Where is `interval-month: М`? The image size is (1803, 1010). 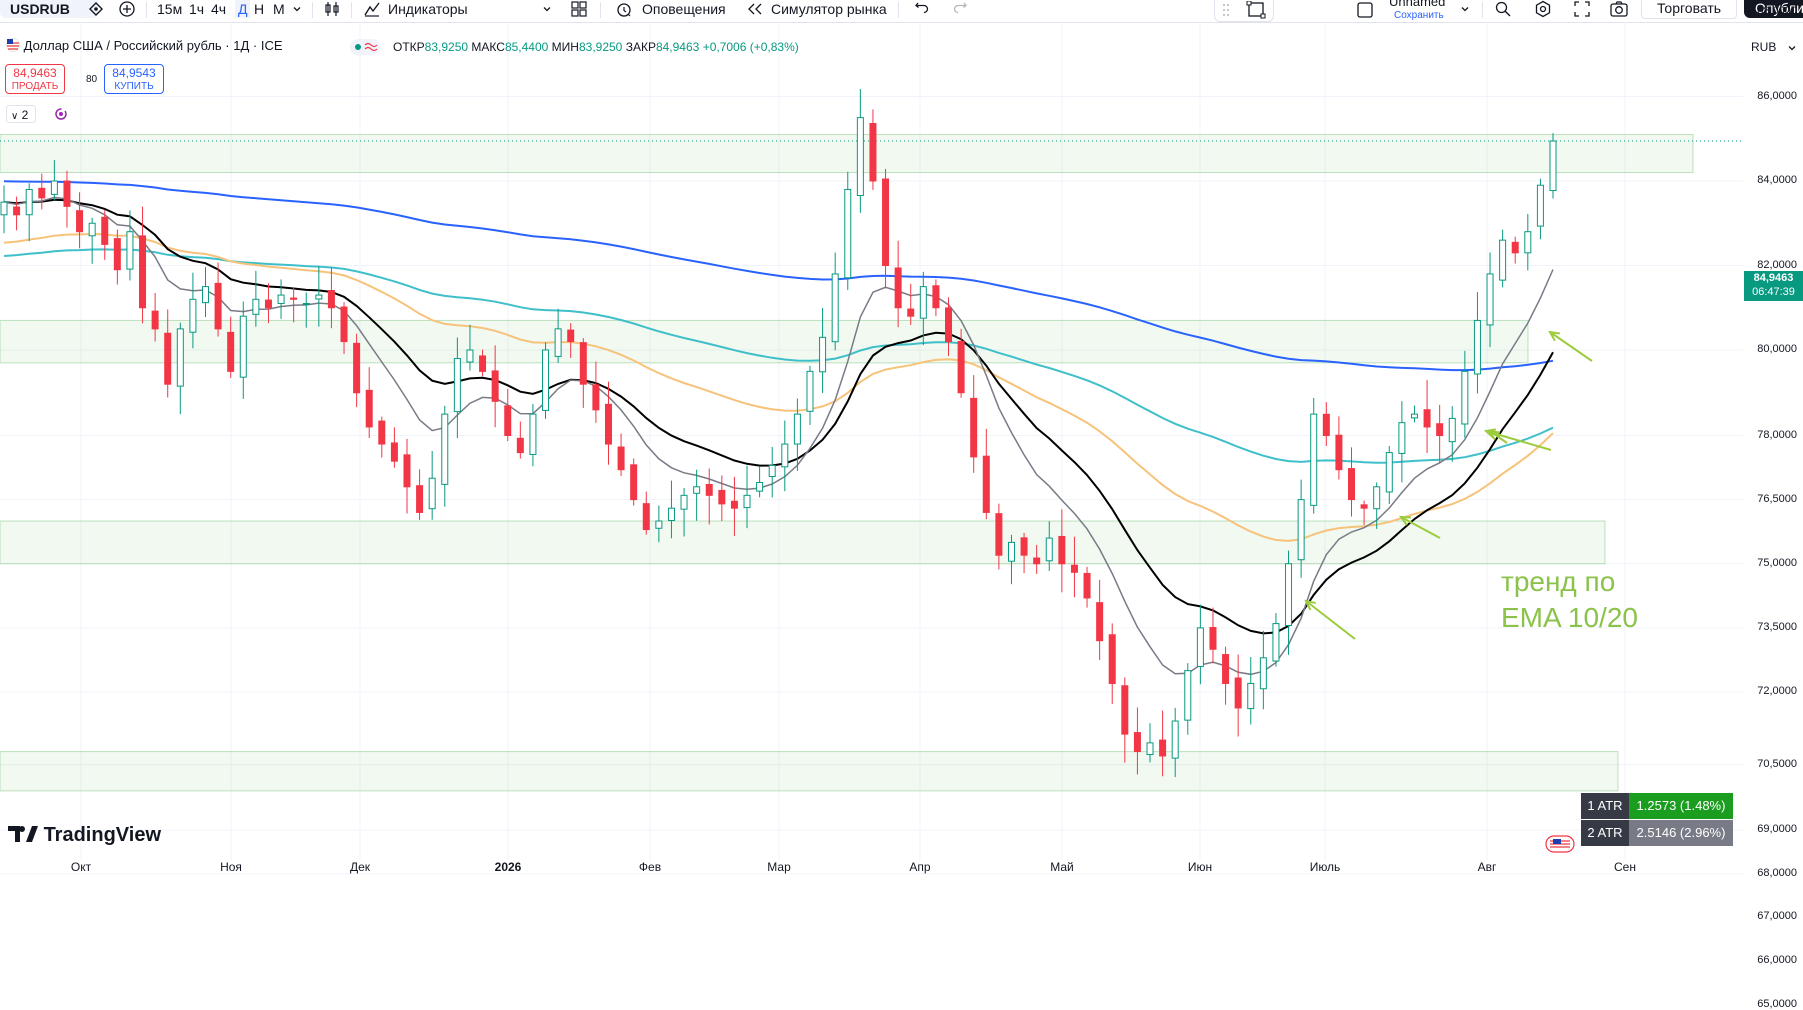 interval-month: М is located at coordinates (279, 9).